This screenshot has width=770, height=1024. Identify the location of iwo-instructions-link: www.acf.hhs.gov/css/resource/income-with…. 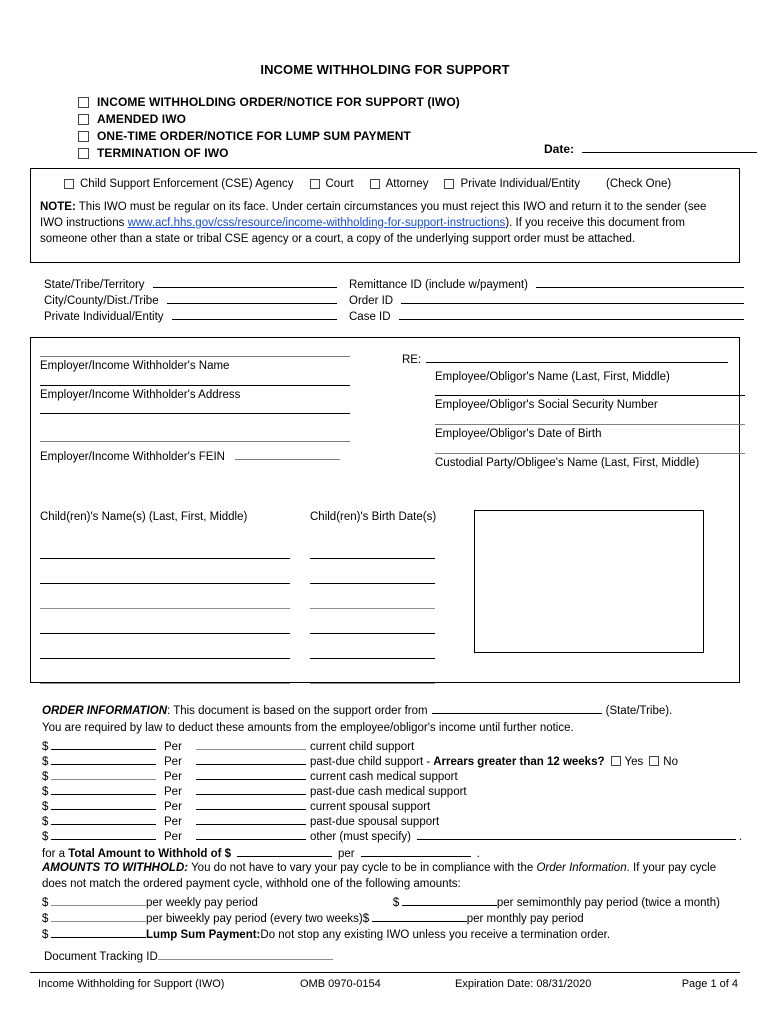
(317, 223).